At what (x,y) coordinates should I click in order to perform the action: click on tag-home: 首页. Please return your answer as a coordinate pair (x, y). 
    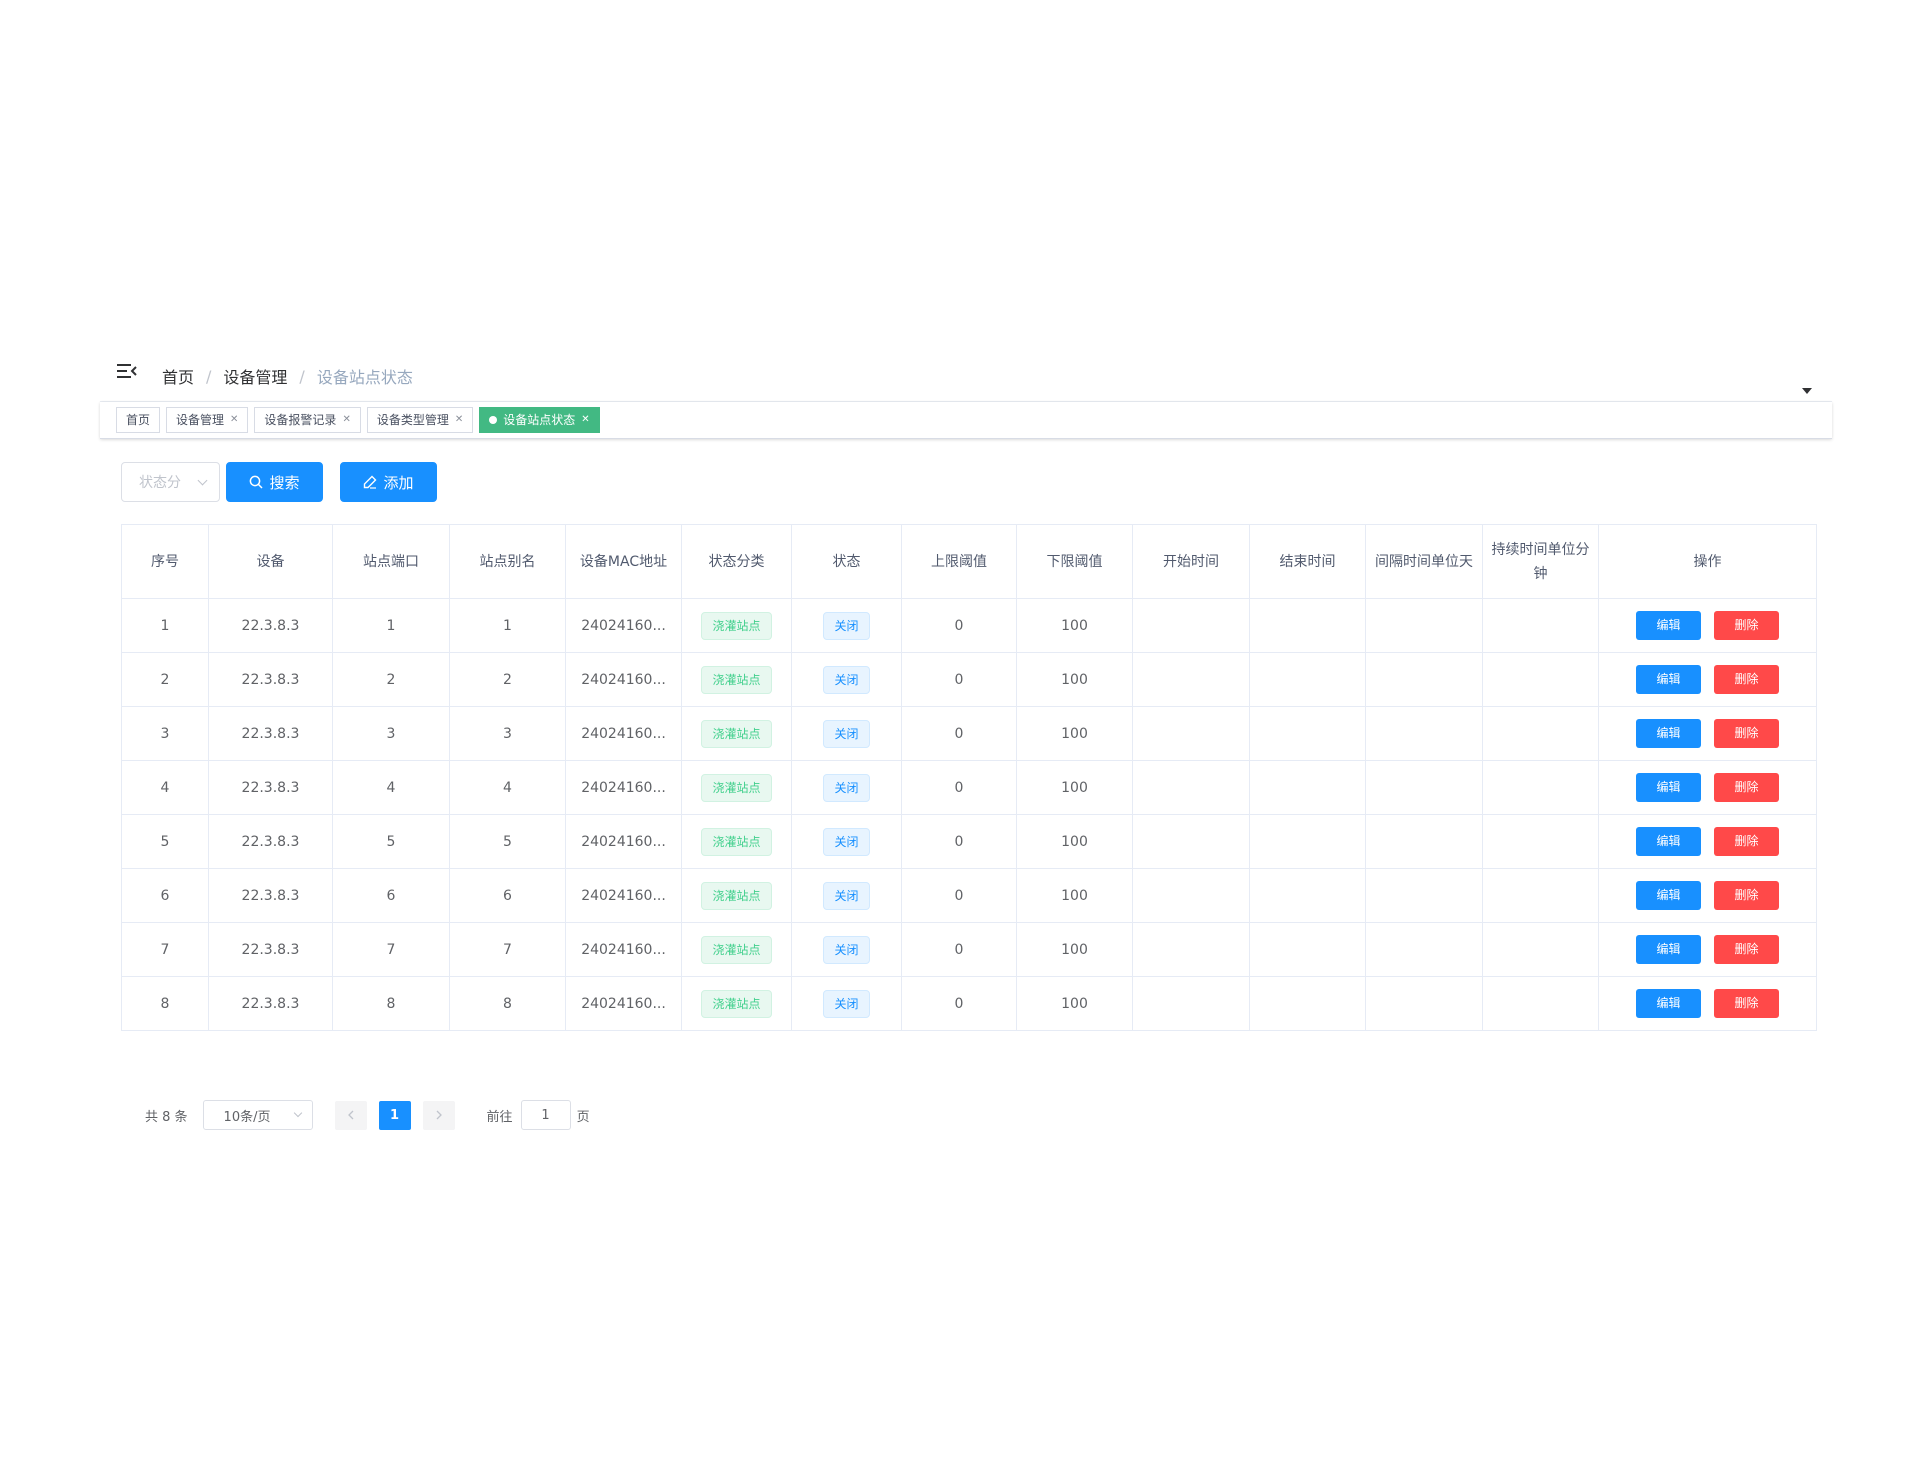
    Looking at the image, I should click on (138, 420).